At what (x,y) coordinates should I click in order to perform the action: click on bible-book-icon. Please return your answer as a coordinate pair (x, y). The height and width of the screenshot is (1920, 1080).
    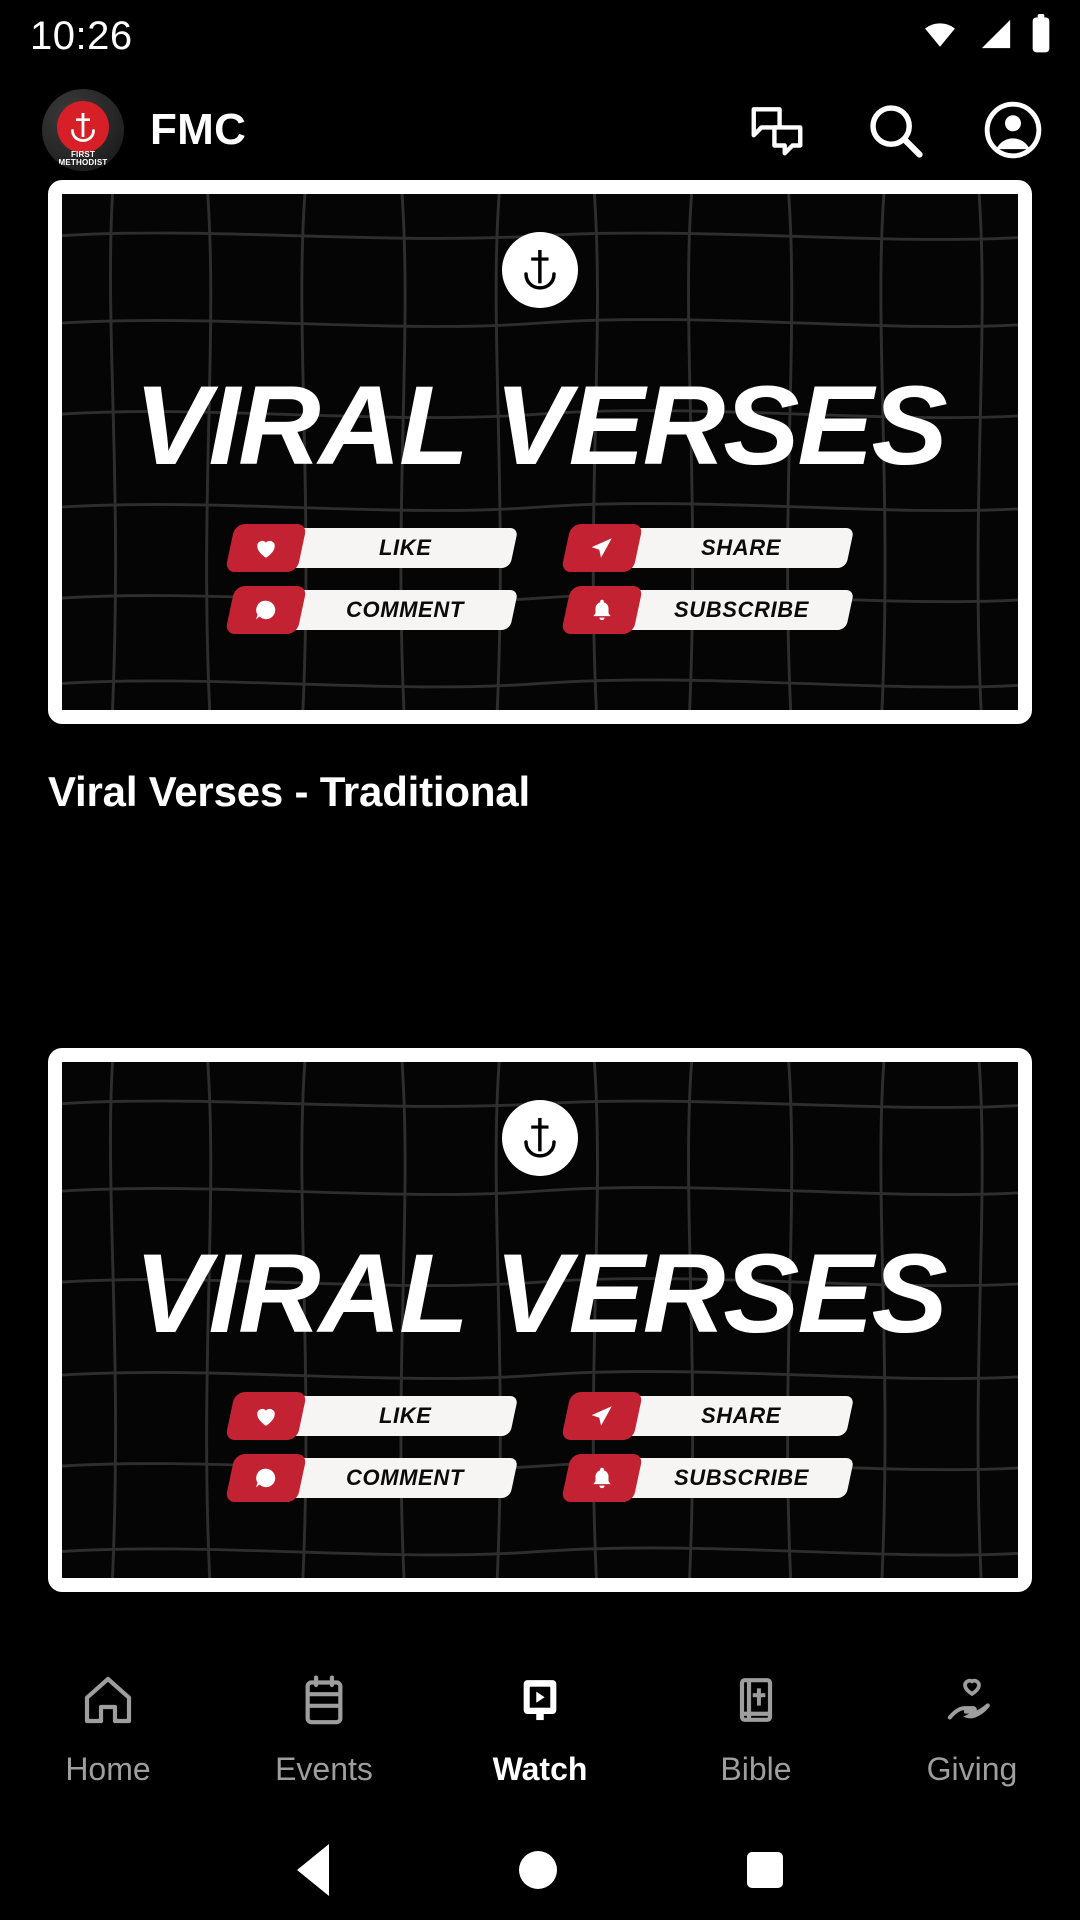
    Looking at the image, I should click on (756, 1702).